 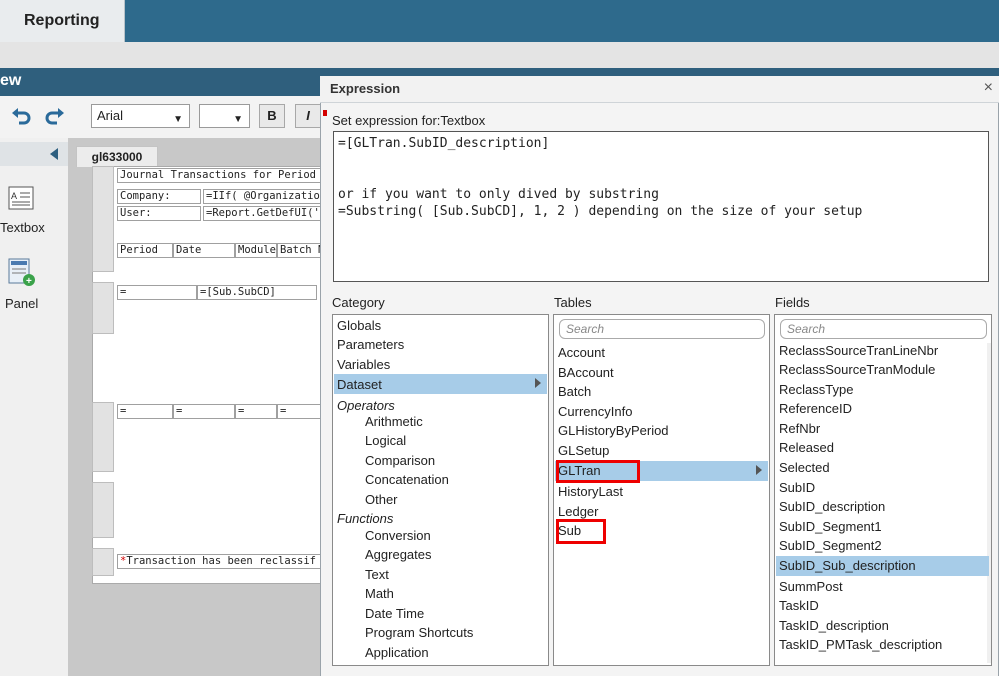 What do you see at coordinates (586, 372) in the screenshot?
I see `table-item: BAccount` at bounding box center [586, 372].